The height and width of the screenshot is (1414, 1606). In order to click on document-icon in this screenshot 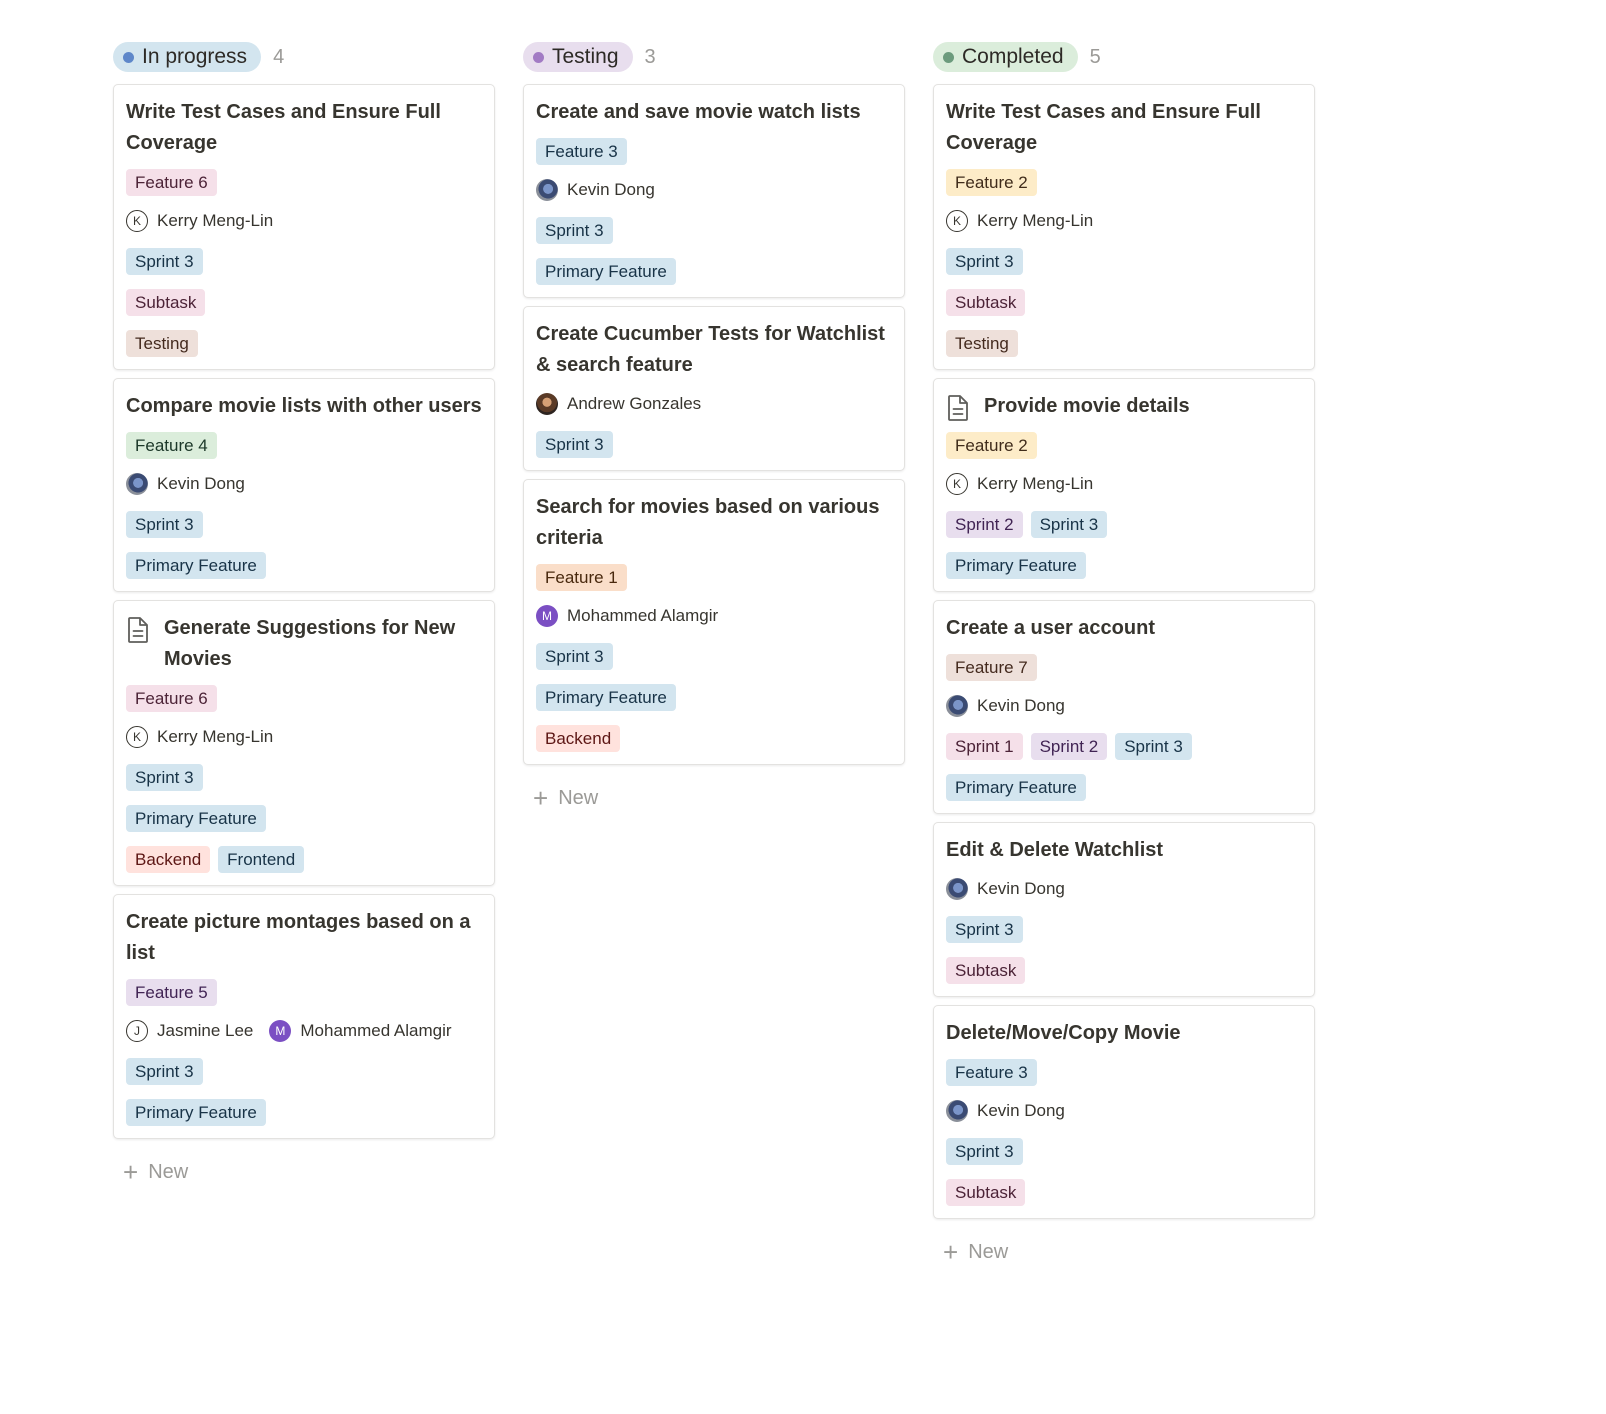, I will do `click(958, 408)`.